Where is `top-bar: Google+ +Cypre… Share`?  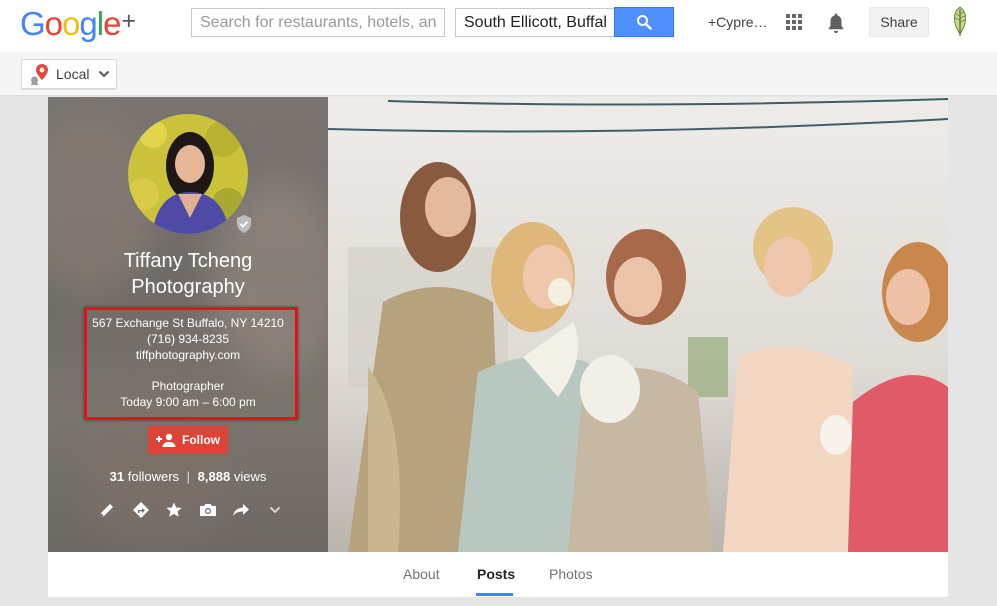
top-bar: Google+ +Cypre… Share is located at coordinates (498, 26).